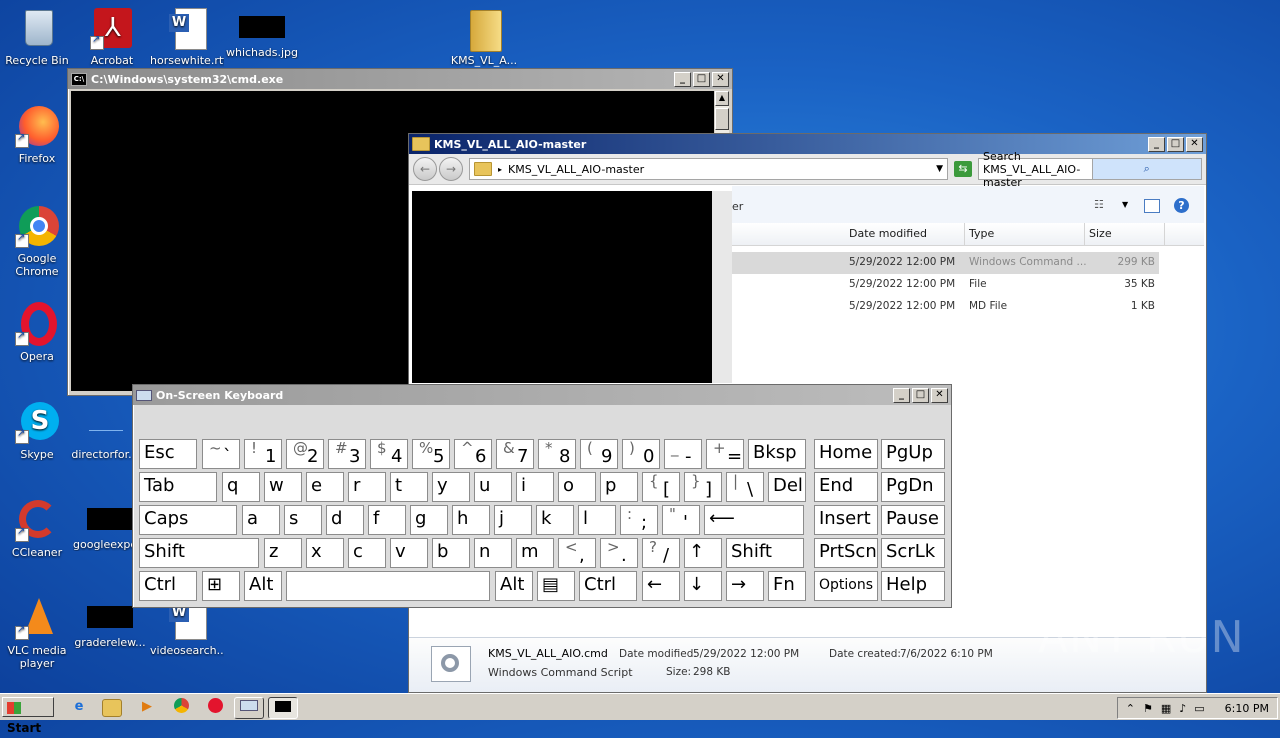 The image size is (1280, 738). I want to click on ctrl-key: Ctrl, so click(168, 586).